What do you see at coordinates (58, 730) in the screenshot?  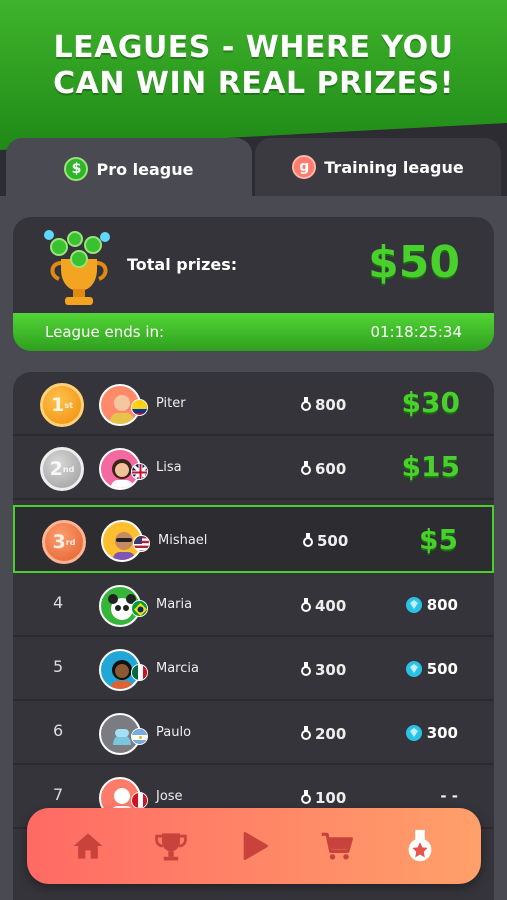 I see `rank-number: 6` at bounding box center [58, 730].